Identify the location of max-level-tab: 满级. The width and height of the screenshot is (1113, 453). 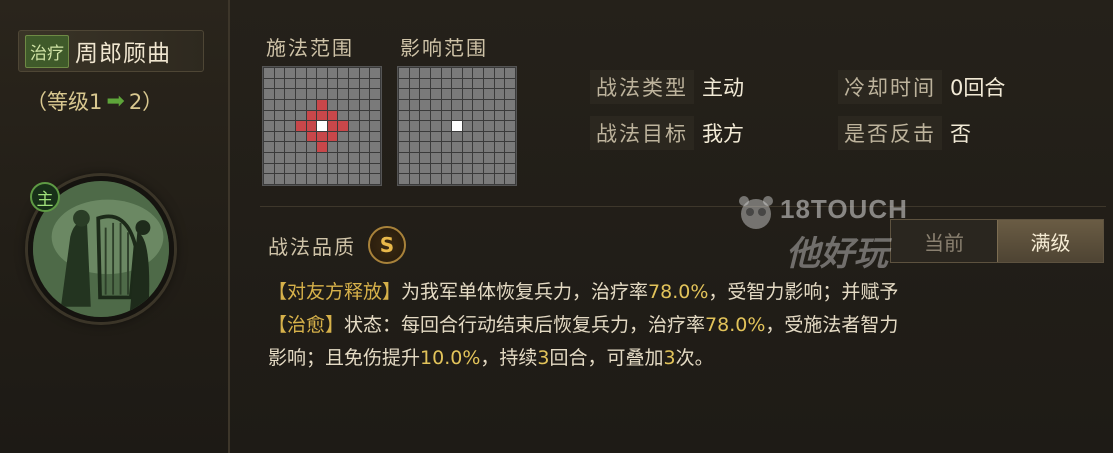
(1050, 241).